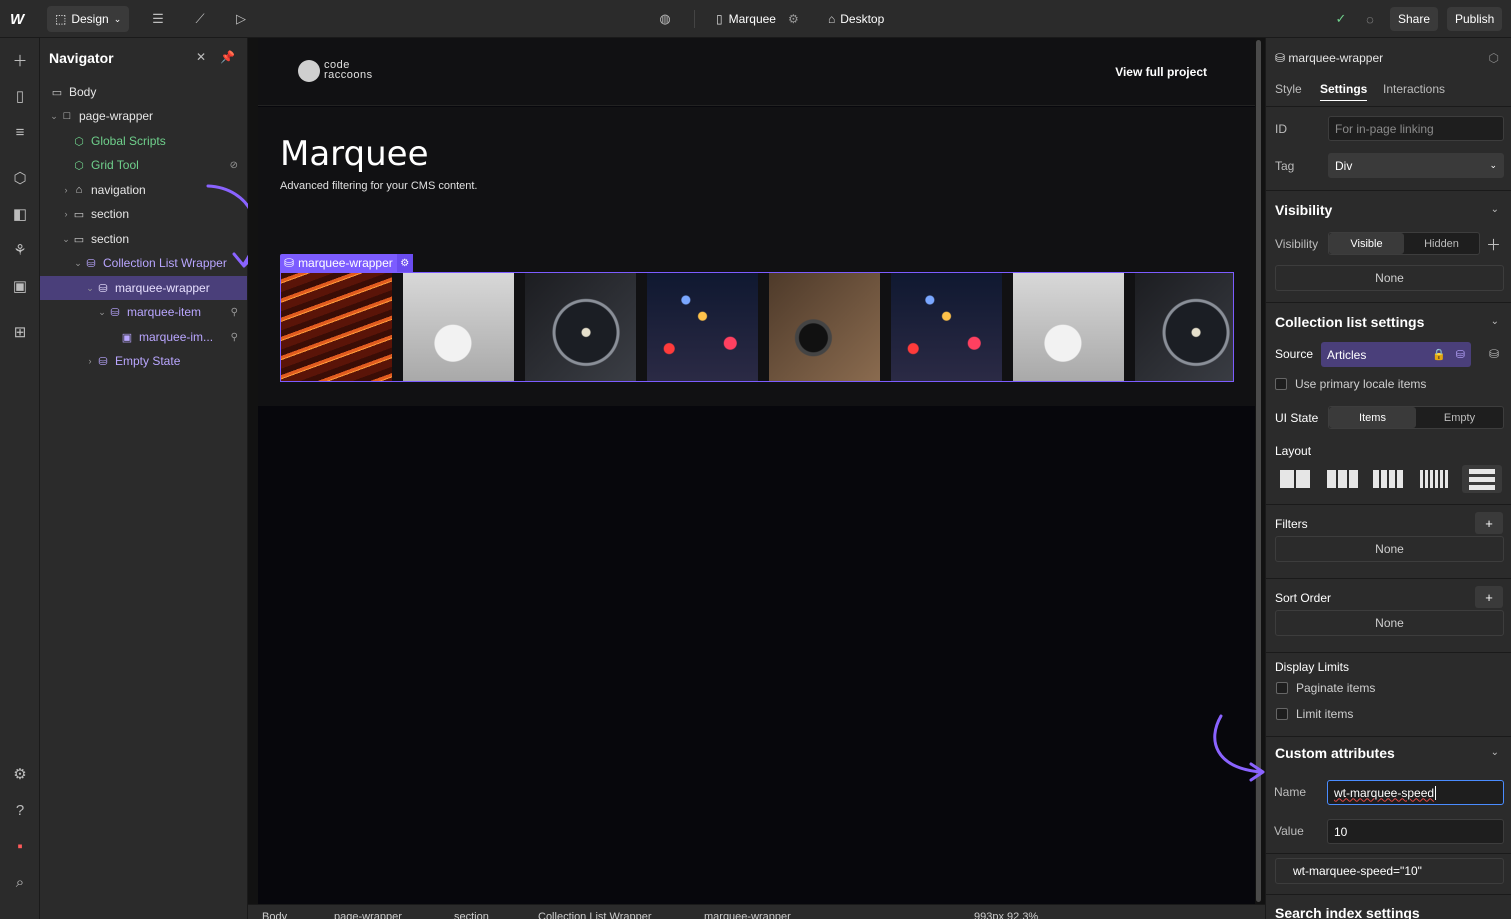 This screenshot has width=1511, height=919. I want to click on ui-state-empty: Empty, so click(1459, 417).